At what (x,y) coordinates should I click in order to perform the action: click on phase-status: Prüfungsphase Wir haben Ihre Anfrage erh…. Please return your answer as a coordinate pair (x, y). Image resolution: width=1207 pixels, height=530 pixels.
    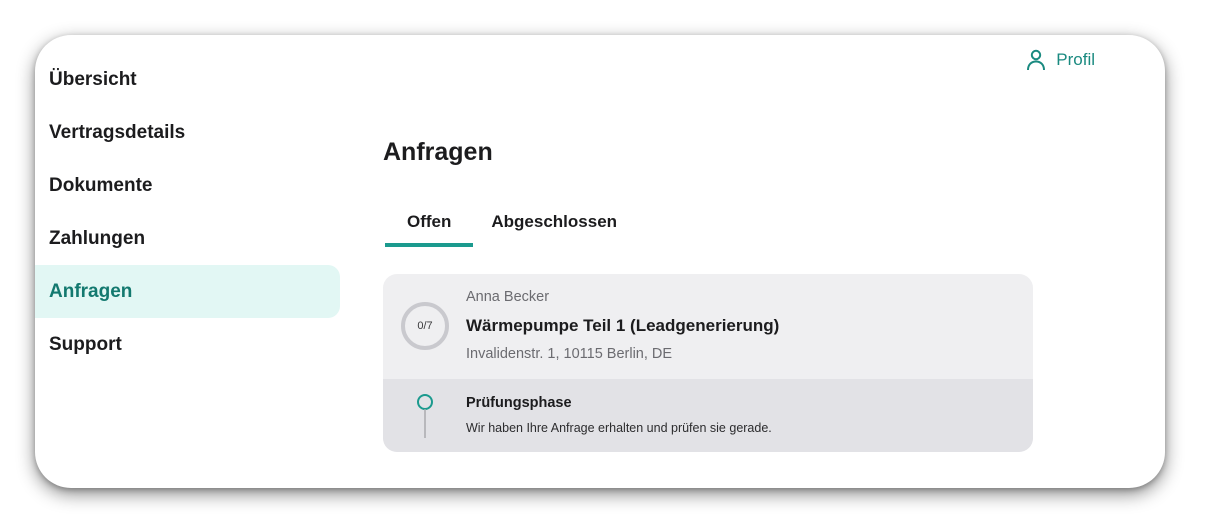
    Looking at the image, I should click on (708, 415).